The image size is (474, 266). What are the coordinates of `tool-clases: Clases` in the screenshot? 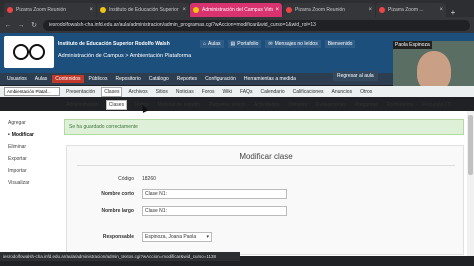 It's located at (112, 91).